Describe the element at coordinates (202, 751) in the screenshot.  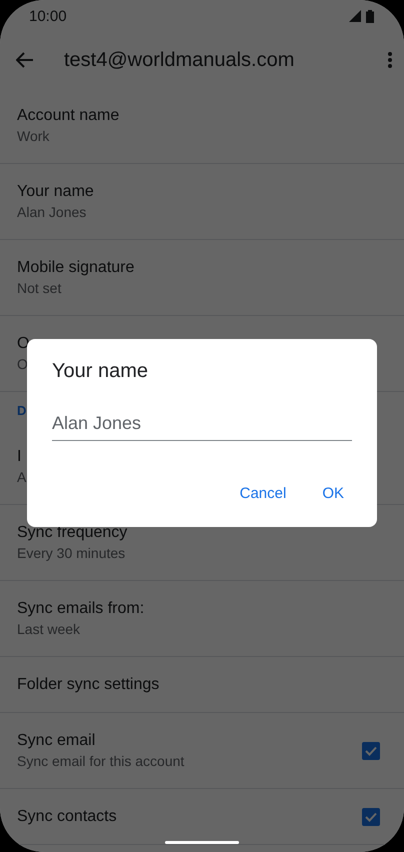
I see `setting-row: Sync email Sync email for this account` at that location.